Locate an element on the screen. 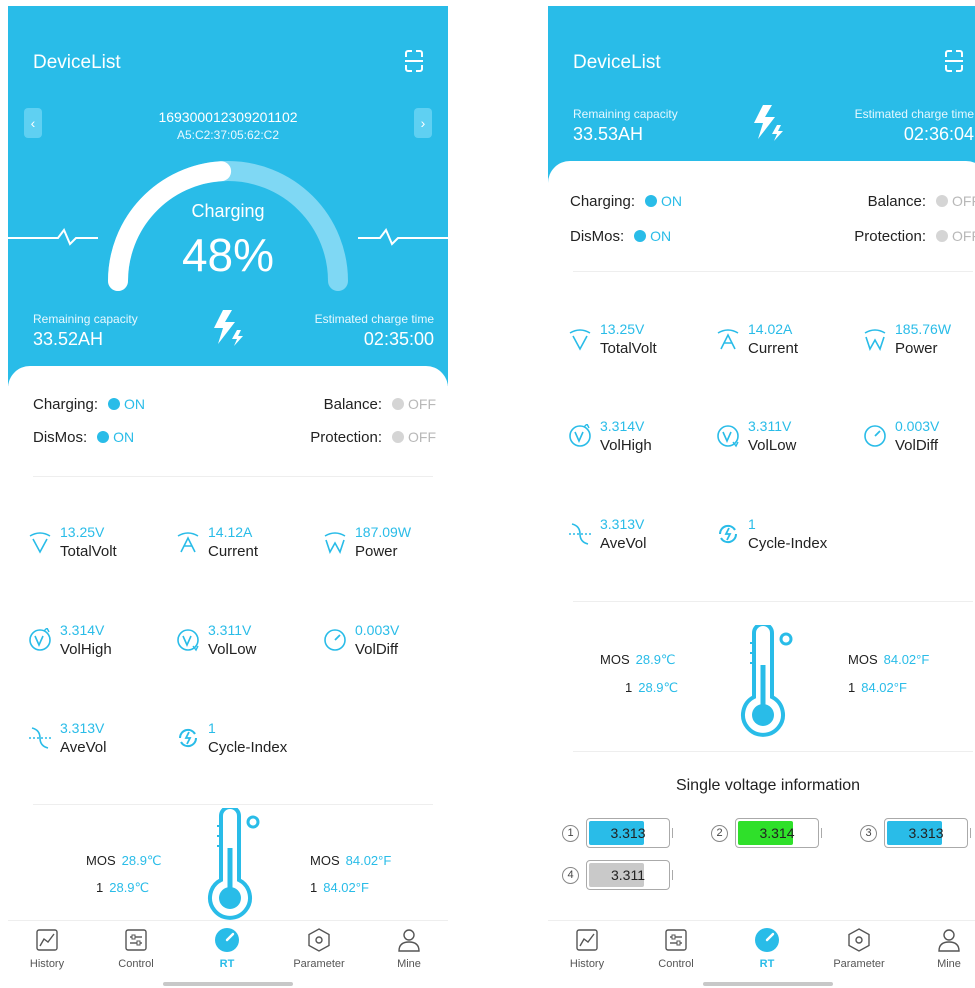  vol-low-icon is located at coordinates (188, 640).